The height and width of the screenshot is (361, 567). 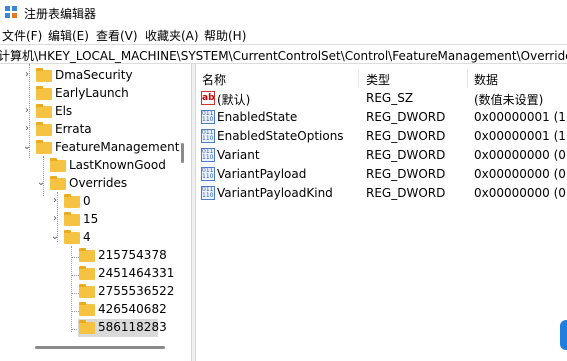 I want to click on tree-item-label: DmaSecurity, so click(x=94, y=75).